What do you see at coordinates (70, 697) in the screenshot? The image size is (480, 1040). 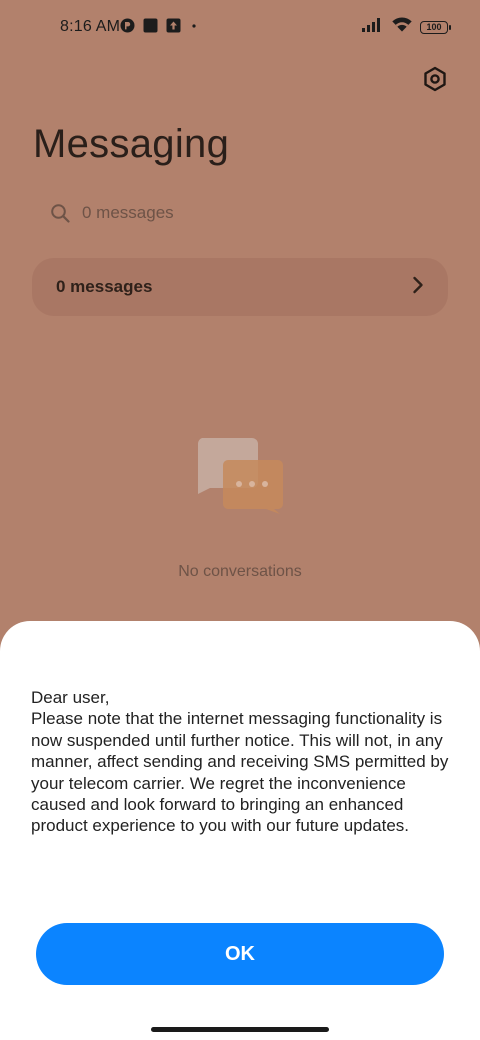 I see `dialog-greeting: Dear user,` at bounding box center [70, 697].